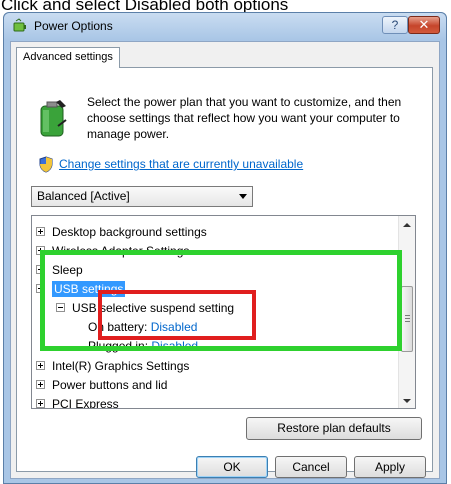 This screenshot has width=451, height=484. What do you see at coordinates (73, 26) in the screenshot?
I see `window-title: Power Options` at bounding box center [73, 26].